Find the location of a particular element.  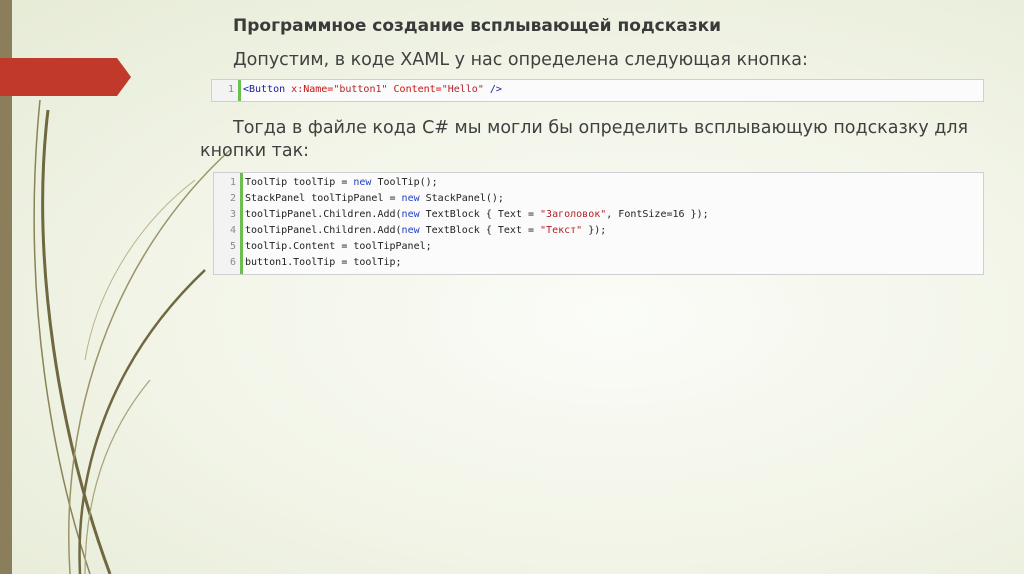

line-number: 6 is located at coordinates (232, 262).